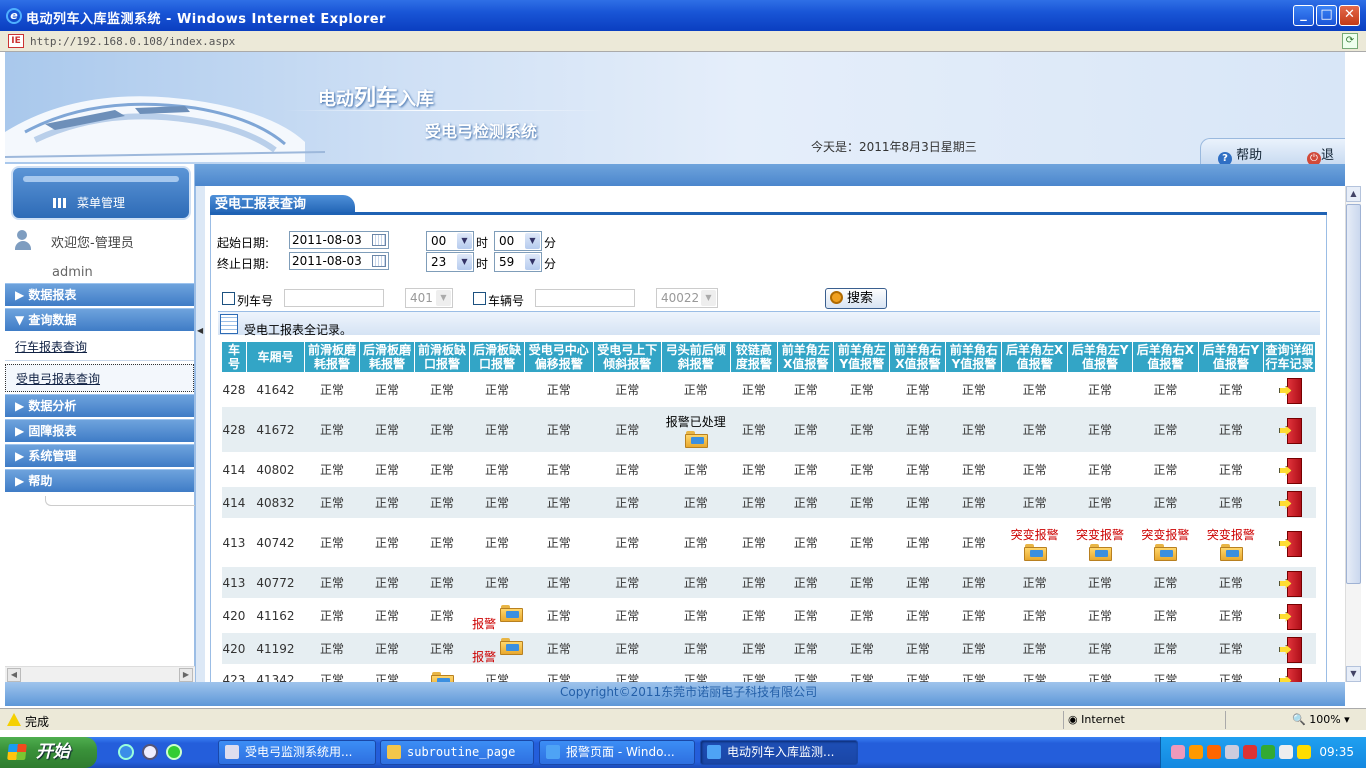  What do you see at coordinates (1178, 752) in the screenshot?
I see `keyboard-icon` at bounding box center [1178, 752].